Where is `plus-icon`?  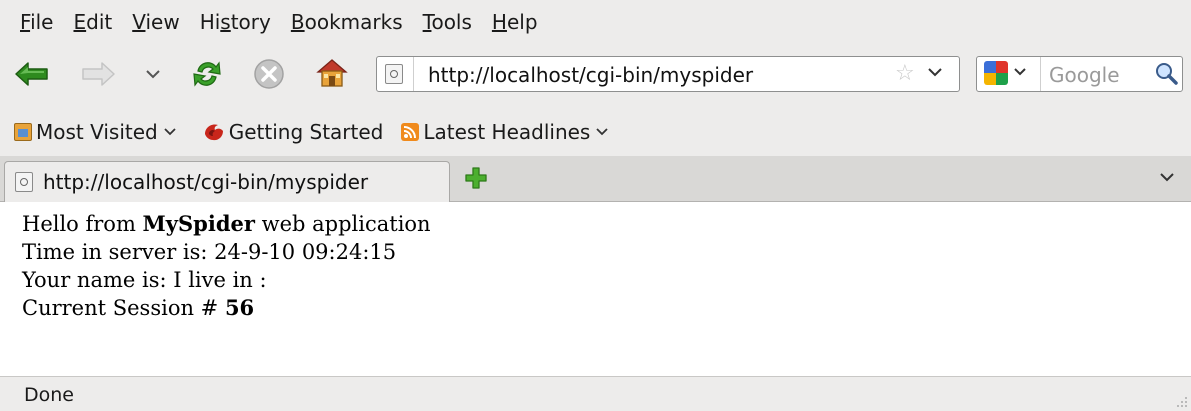 plus-icon is located at coordinates (476, 178).